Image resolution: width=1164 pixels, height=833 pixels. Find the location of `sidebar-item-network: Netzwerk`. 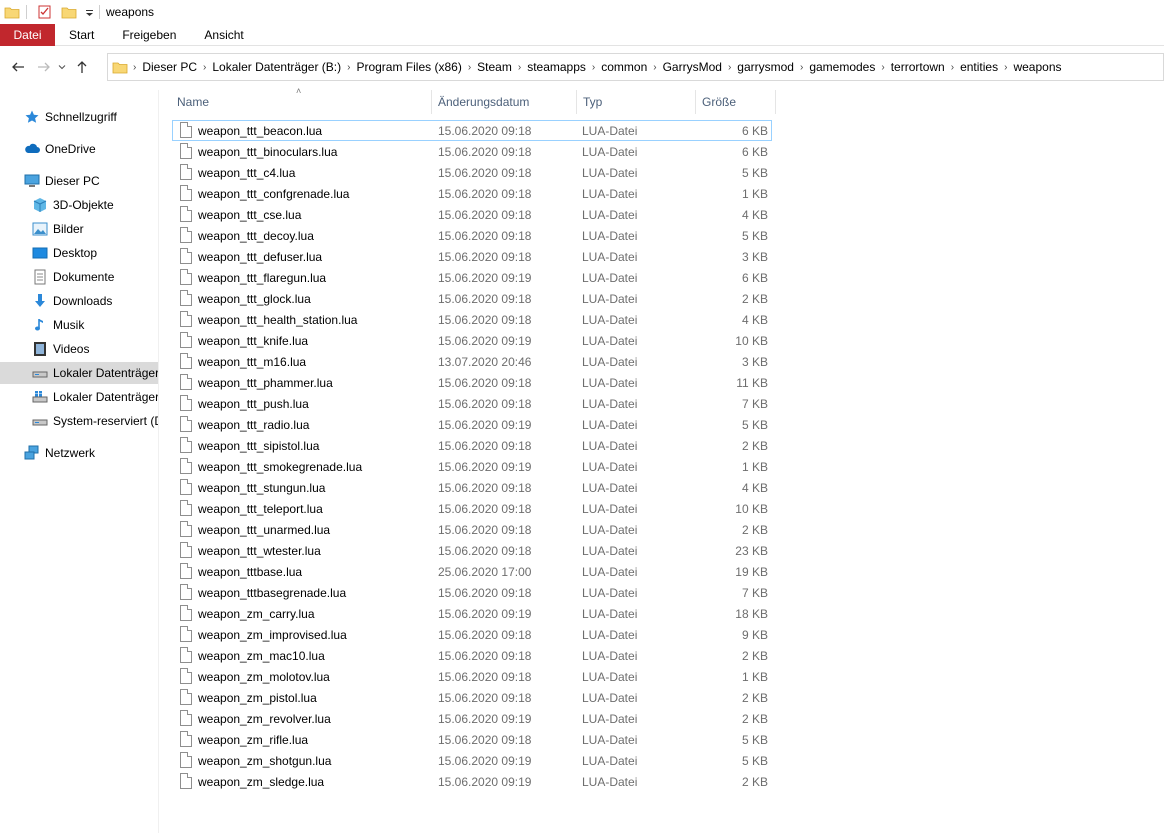

sidebar-item-network: Netzwerk is located at coordinates (91, 453).